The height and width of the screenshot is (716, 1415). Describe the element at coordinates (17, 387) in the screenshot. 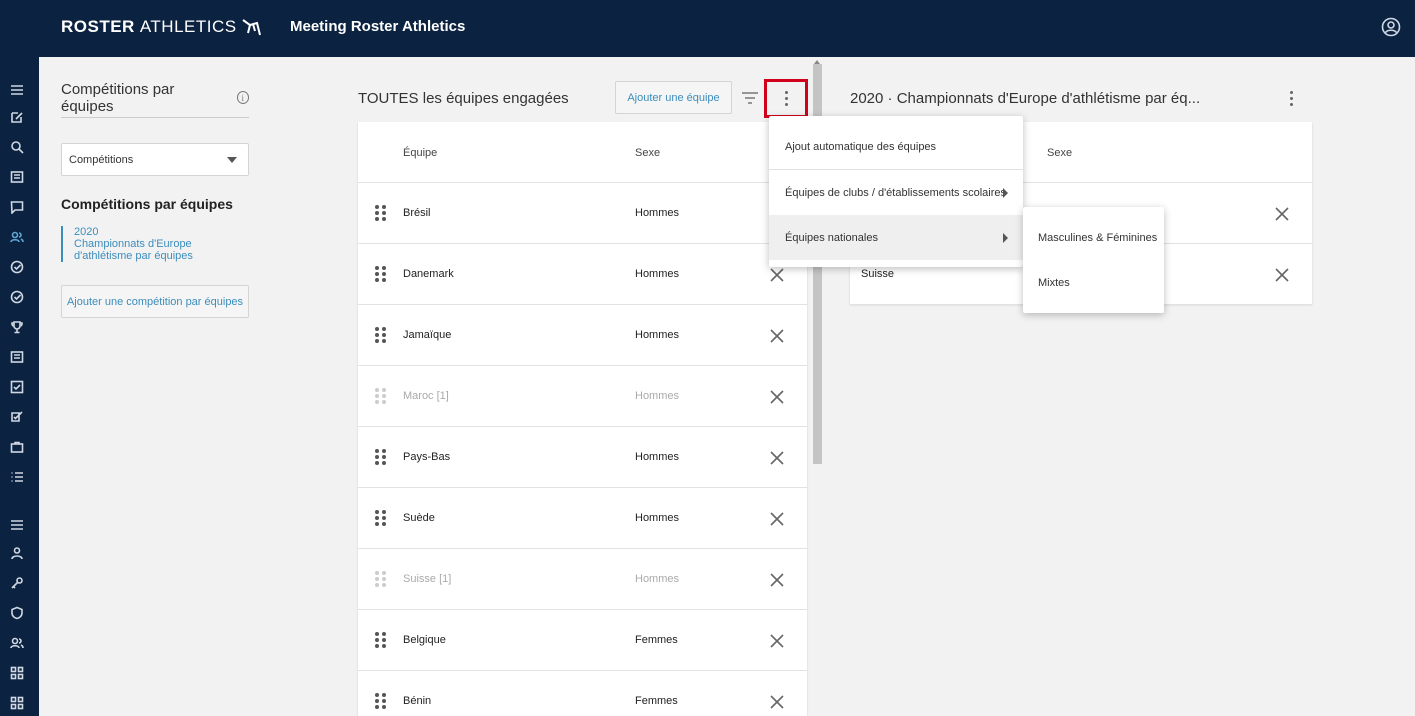

I see `checkbox-icon` at that location.